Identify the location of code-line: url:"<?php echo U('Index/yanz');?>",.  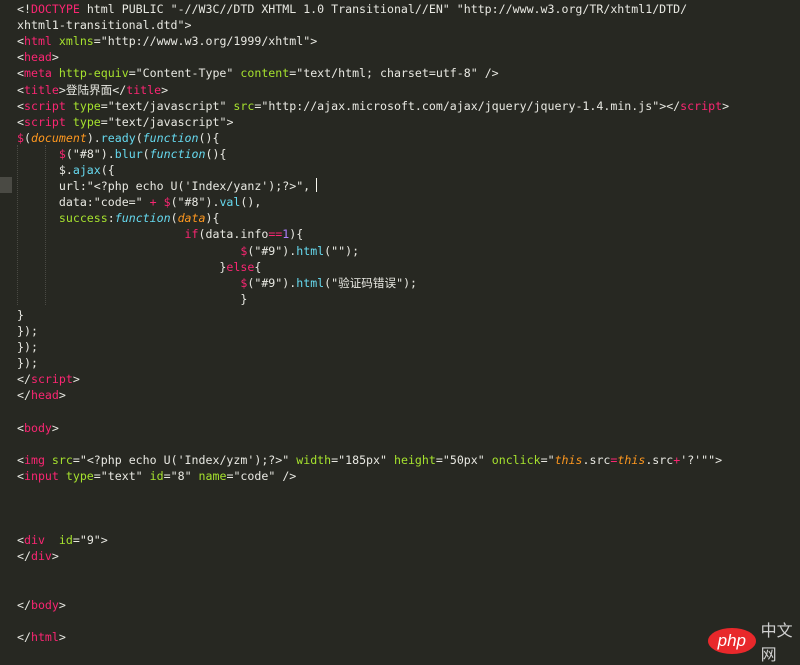
(163, 186).